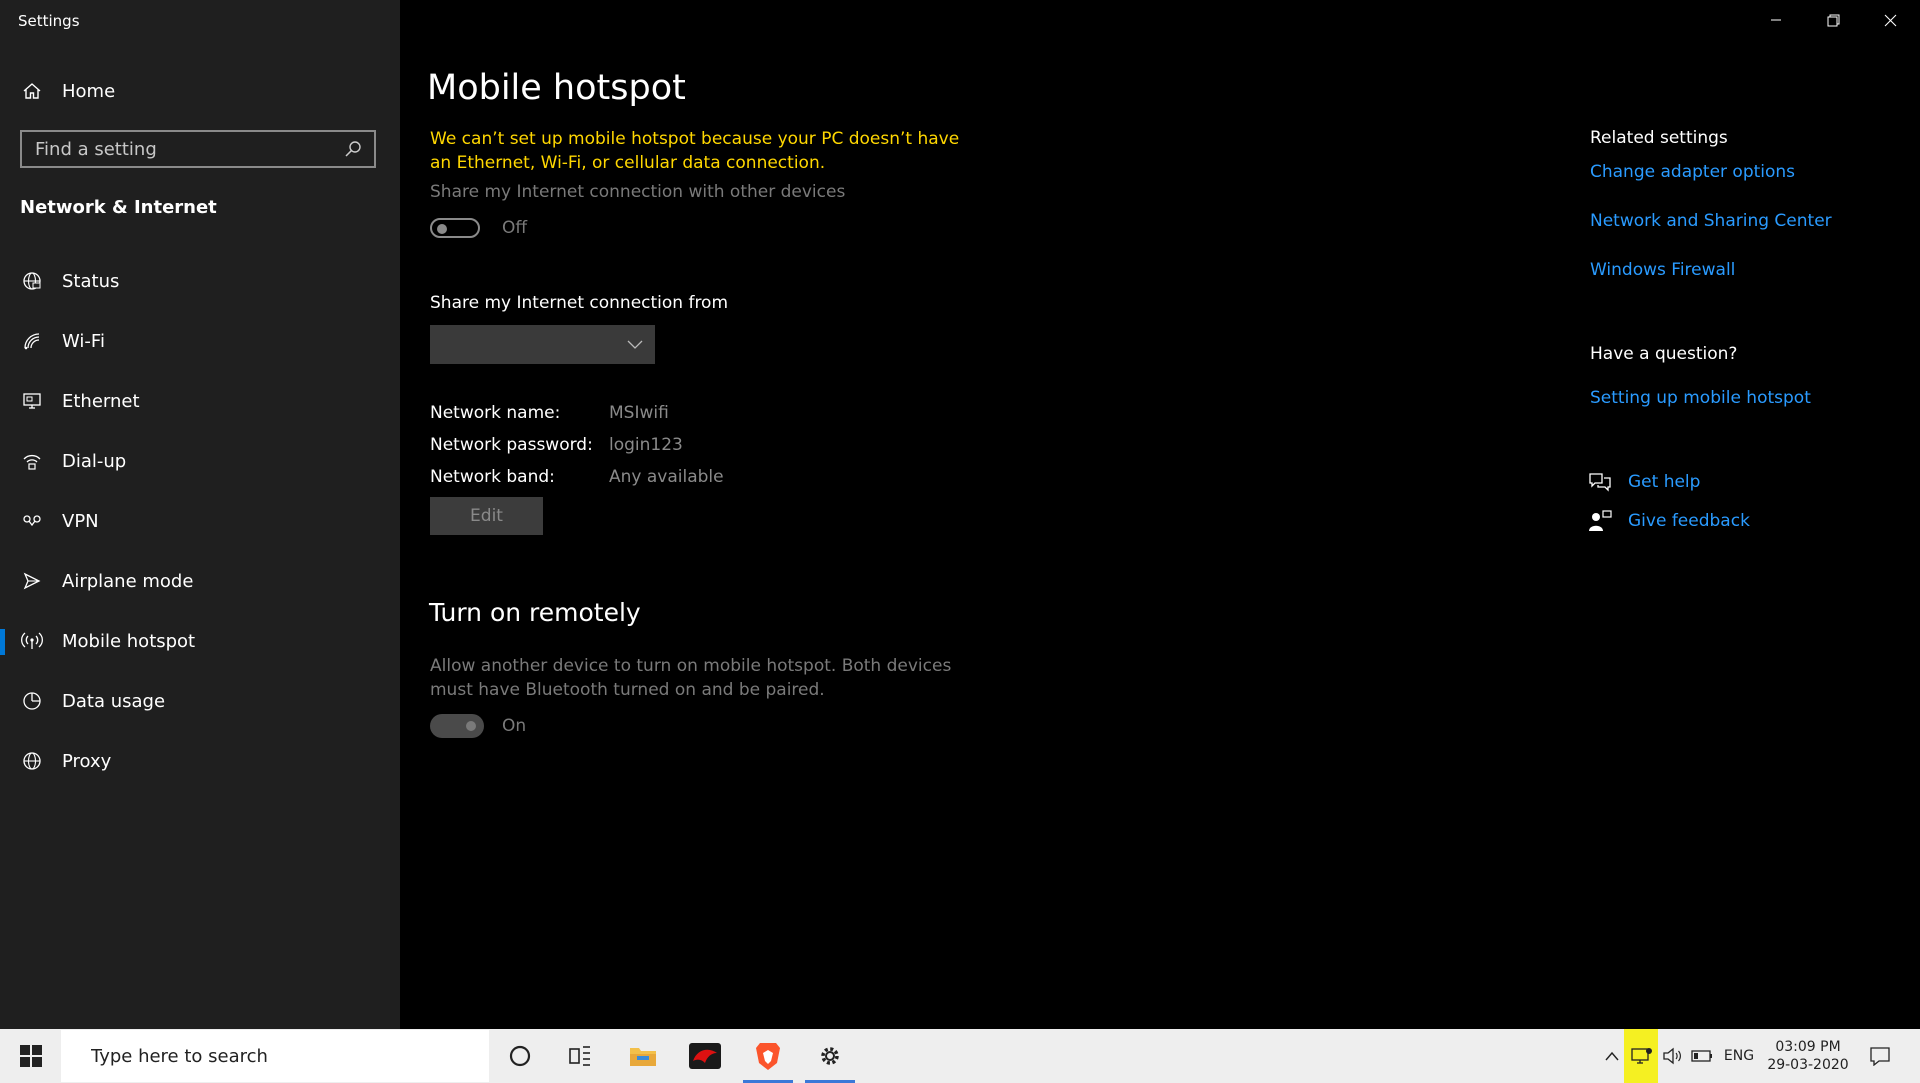 The height and width of the screenshot is (1083, 1920). Describe the element at coordinates (200, 641) in the screenshot. I see `sidebar-item-mobile-hotspot: Mobile hotspot` at that location.